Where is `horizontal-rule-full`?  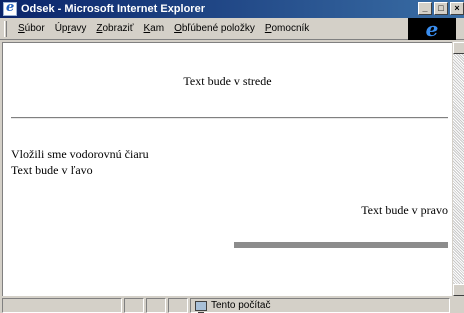 horizontal-rule-full is located at coordinates (229, 118).